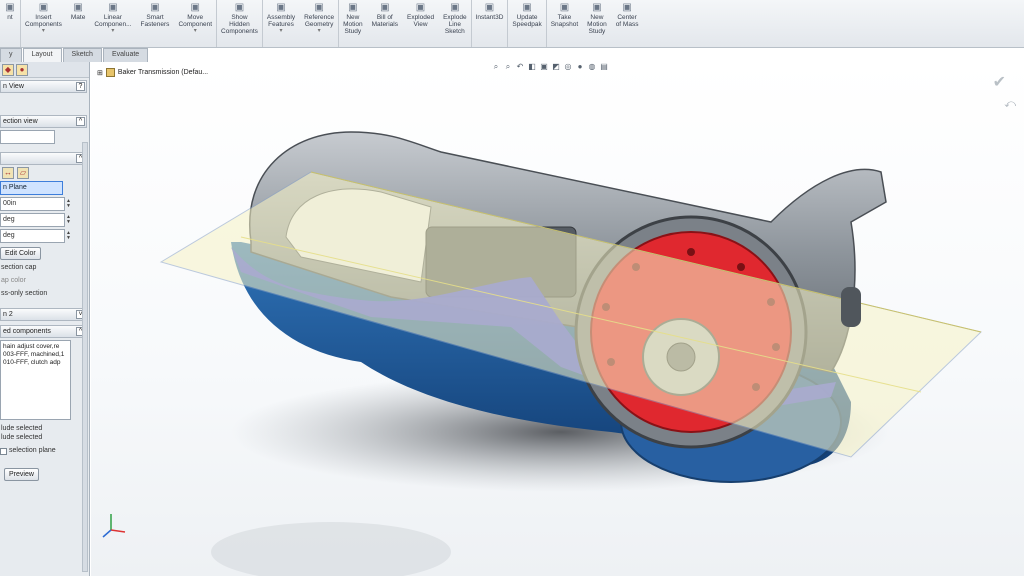 Image resolution: width=1024 pixels, height=576 pixels. What do you see at coordinates (999, 82) in the screenshot?
I see `confirm-check-icon: ✔` at bounding box center [999, 82].